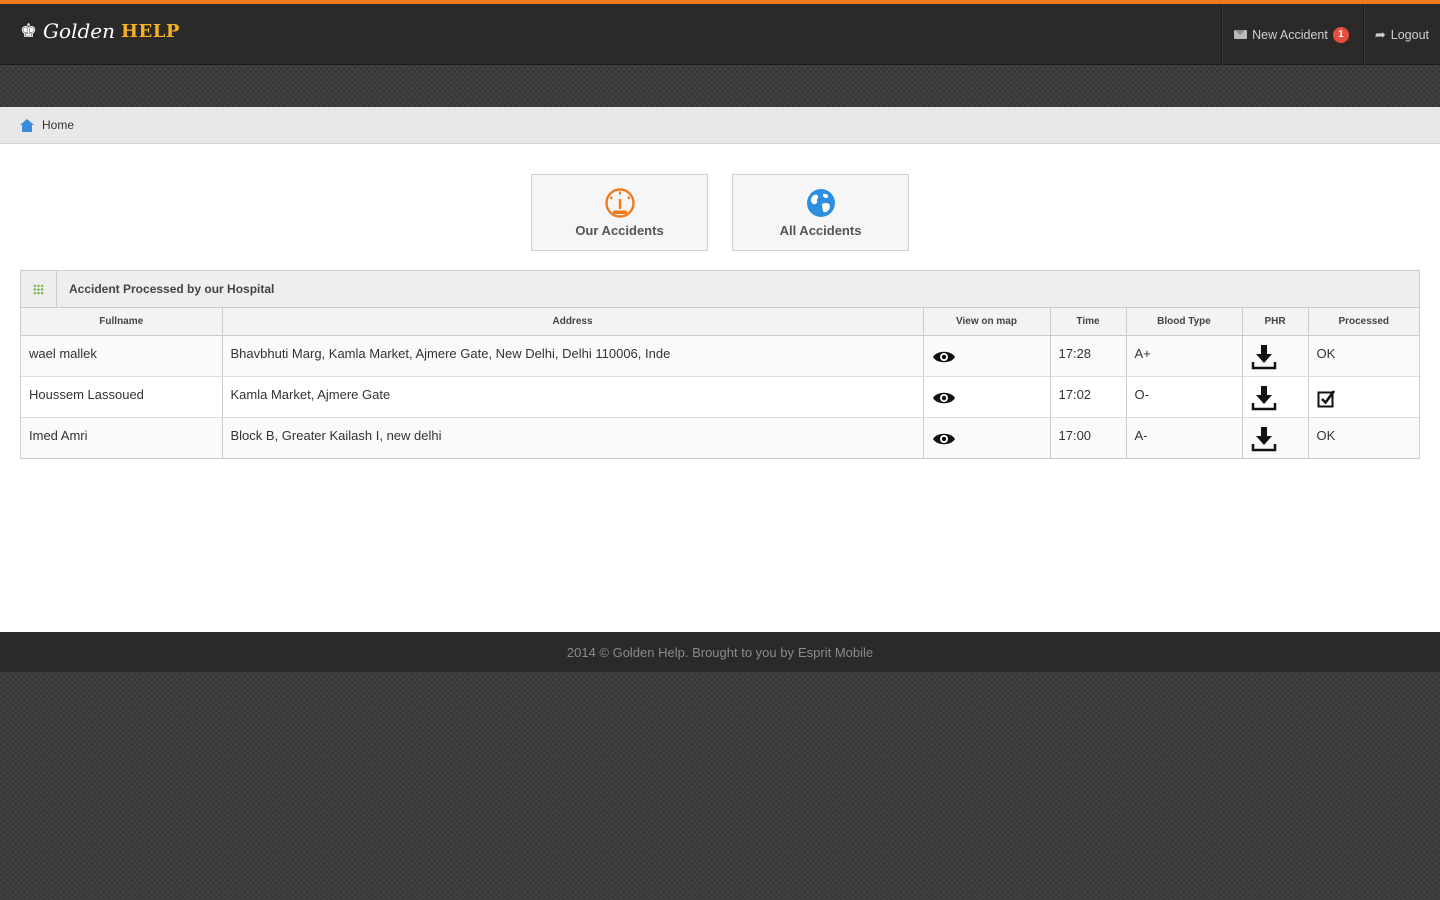  Describe the element at coordinates (150, 31) in the screenshot. I see `brand-name-bold: HELP` at that location.